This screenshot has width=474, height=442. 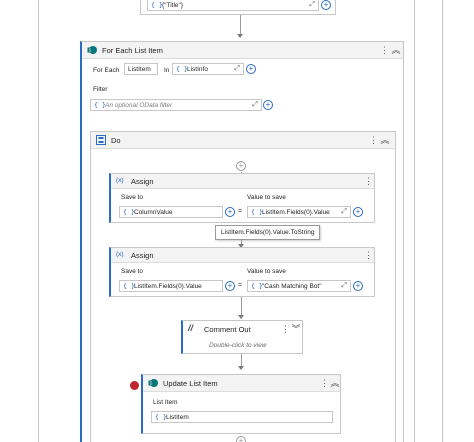 What do you see at coordinates (141, 69) in the screenshot?
I see `item-name-input: ListItem` at bounding box center [141, 69].